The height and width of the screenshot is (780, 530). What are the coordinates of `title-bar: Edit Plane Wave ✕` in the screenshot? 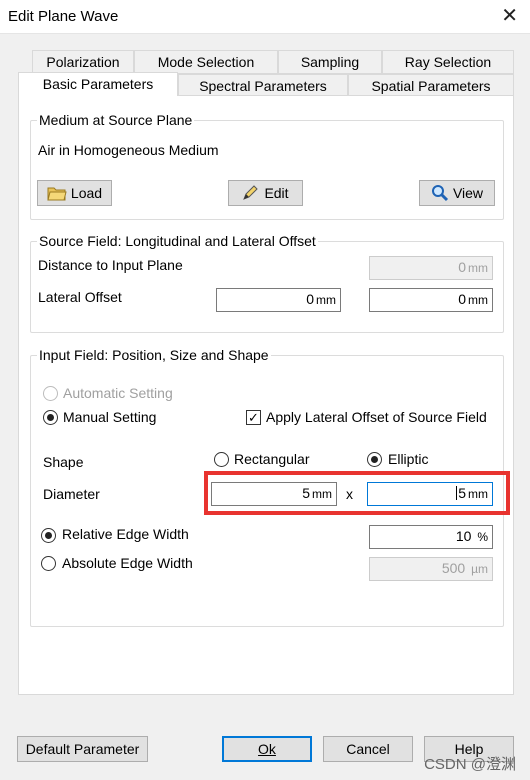 It's located at (265, 17).